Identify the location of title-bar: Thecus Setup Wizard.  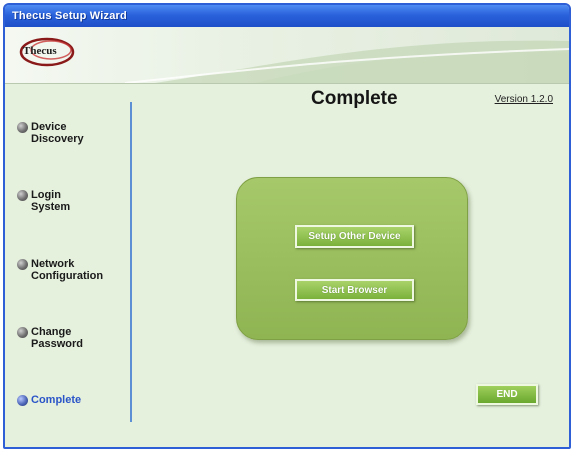
(287, 16).